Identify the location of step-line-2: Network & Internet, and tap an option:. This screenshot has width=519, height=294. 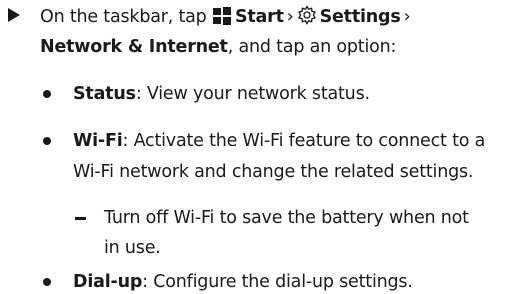
(218, 47).